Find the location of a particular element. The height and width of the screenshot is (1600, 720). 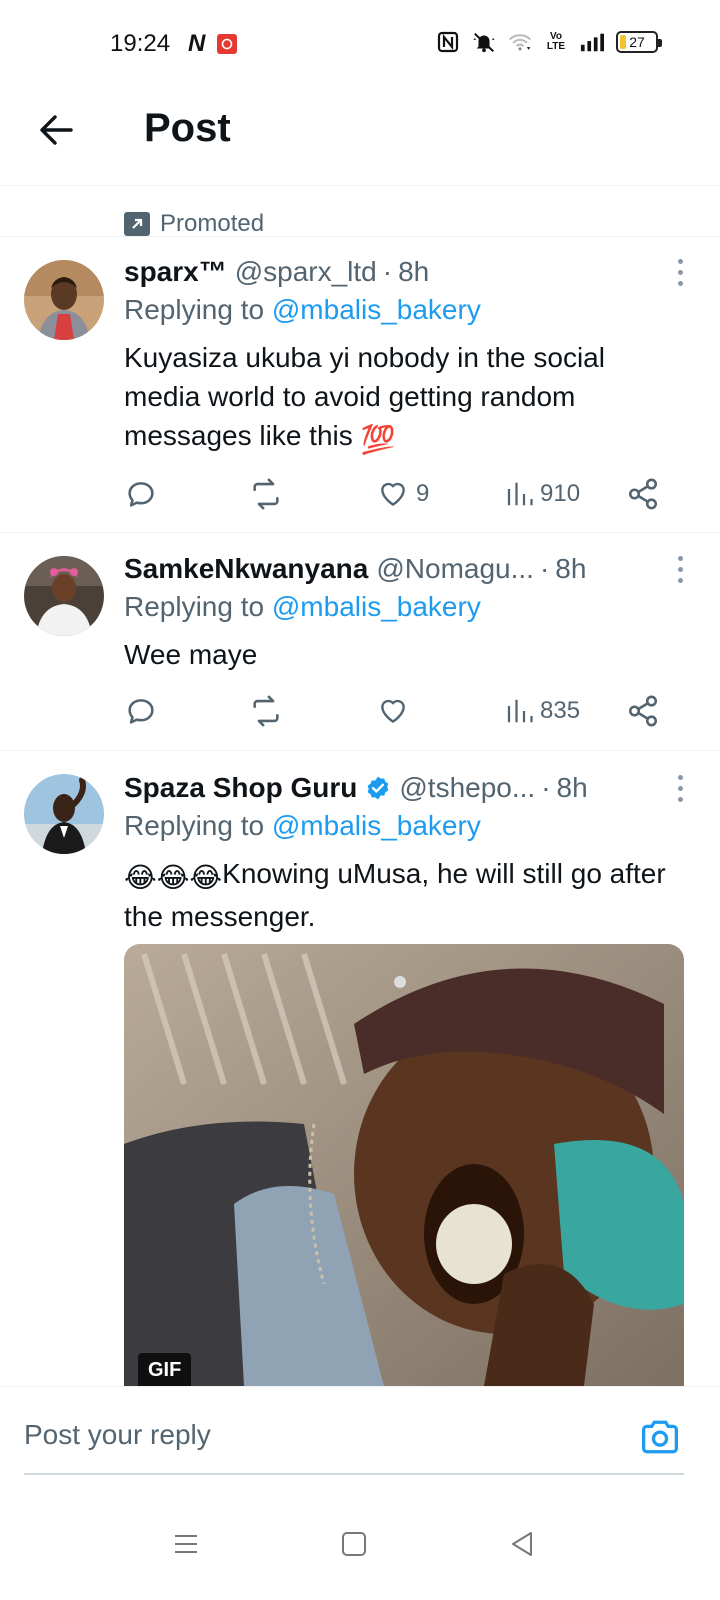

camera-icon is located at coordinates (660, 1437).